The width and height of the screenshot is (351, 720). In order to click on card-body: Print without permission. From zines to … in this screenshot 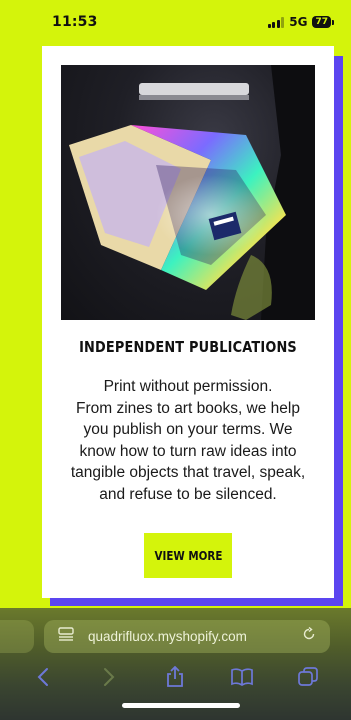, I will do `click(188, 441)`.